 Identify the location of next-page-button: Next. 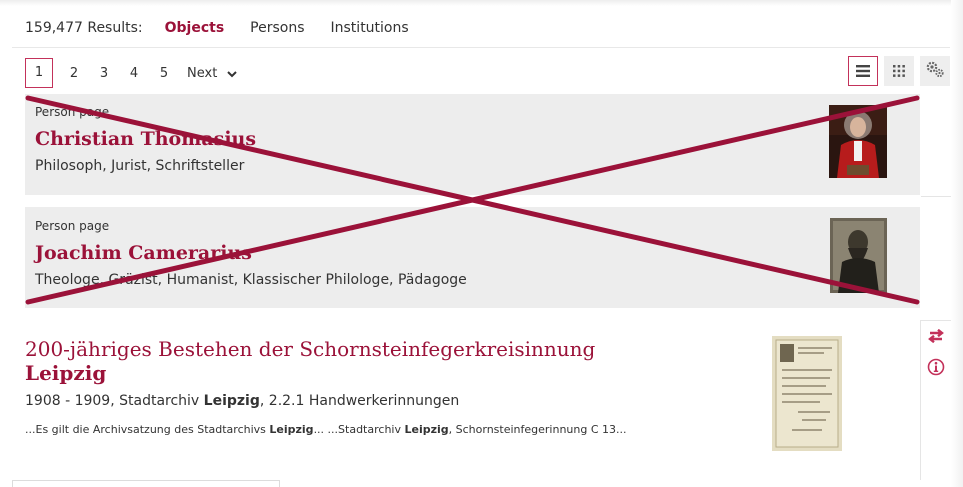
(212, 73).